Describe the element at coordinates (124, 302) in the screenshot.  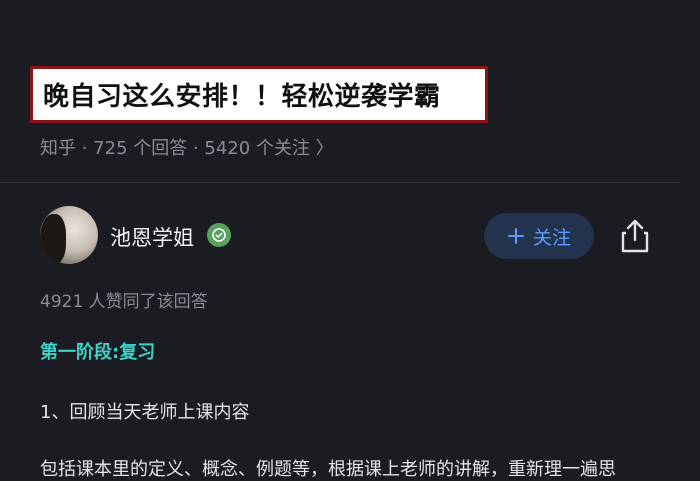
I see `likes-count: 4921 人赞同了该回答` at that location.